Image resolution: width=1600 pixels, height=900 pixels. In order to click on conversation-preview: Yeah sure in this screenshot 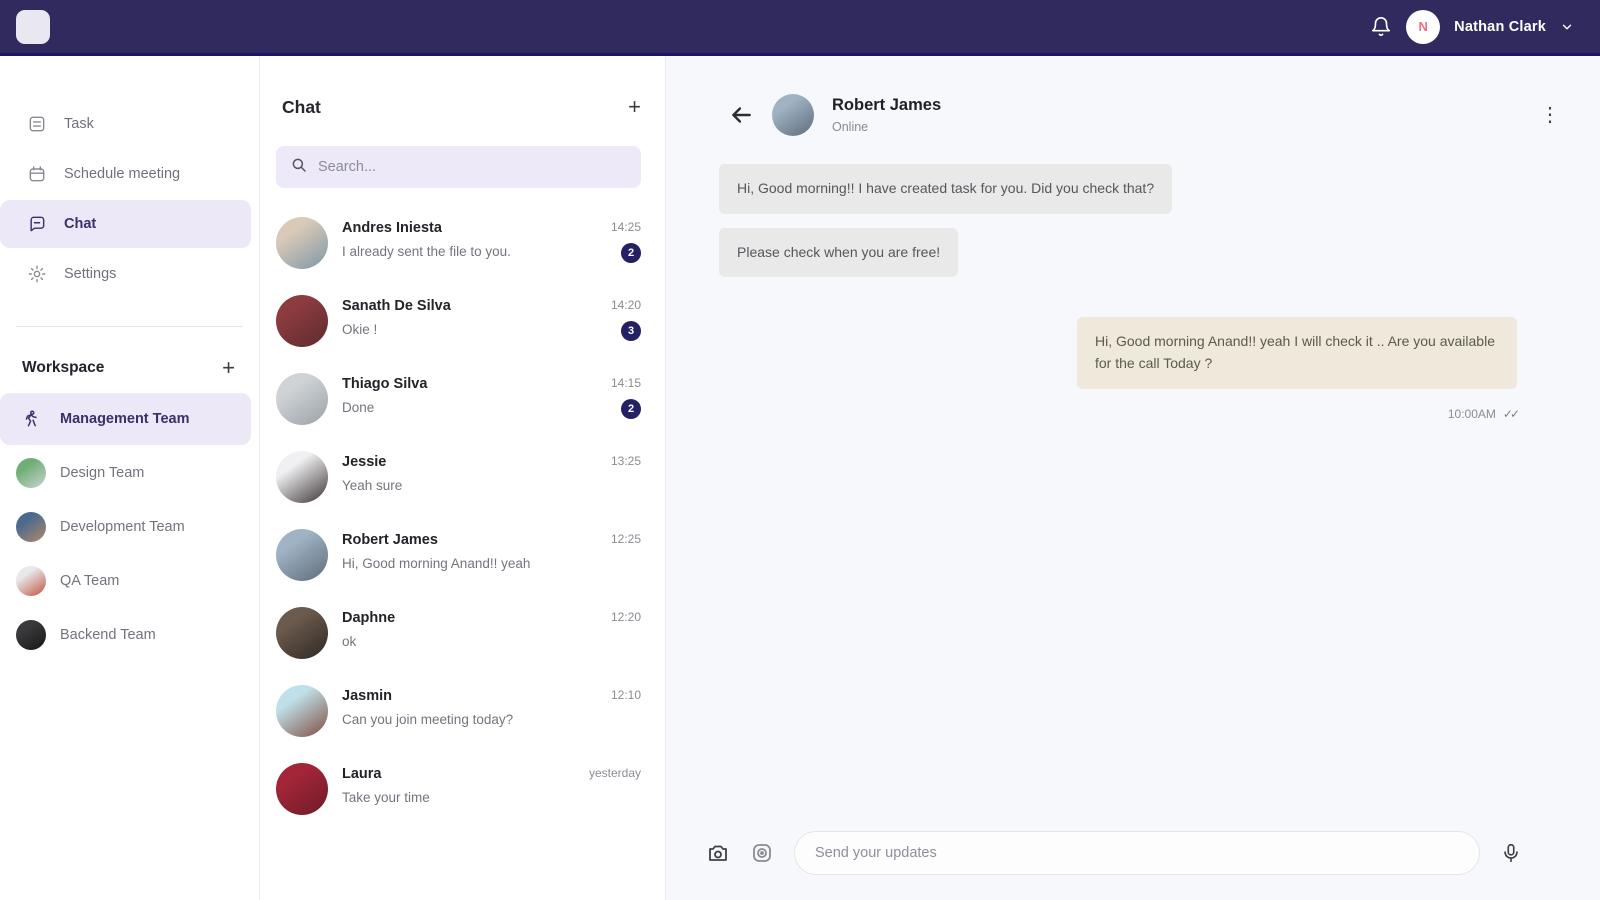, I will do `click(372, 485)`.